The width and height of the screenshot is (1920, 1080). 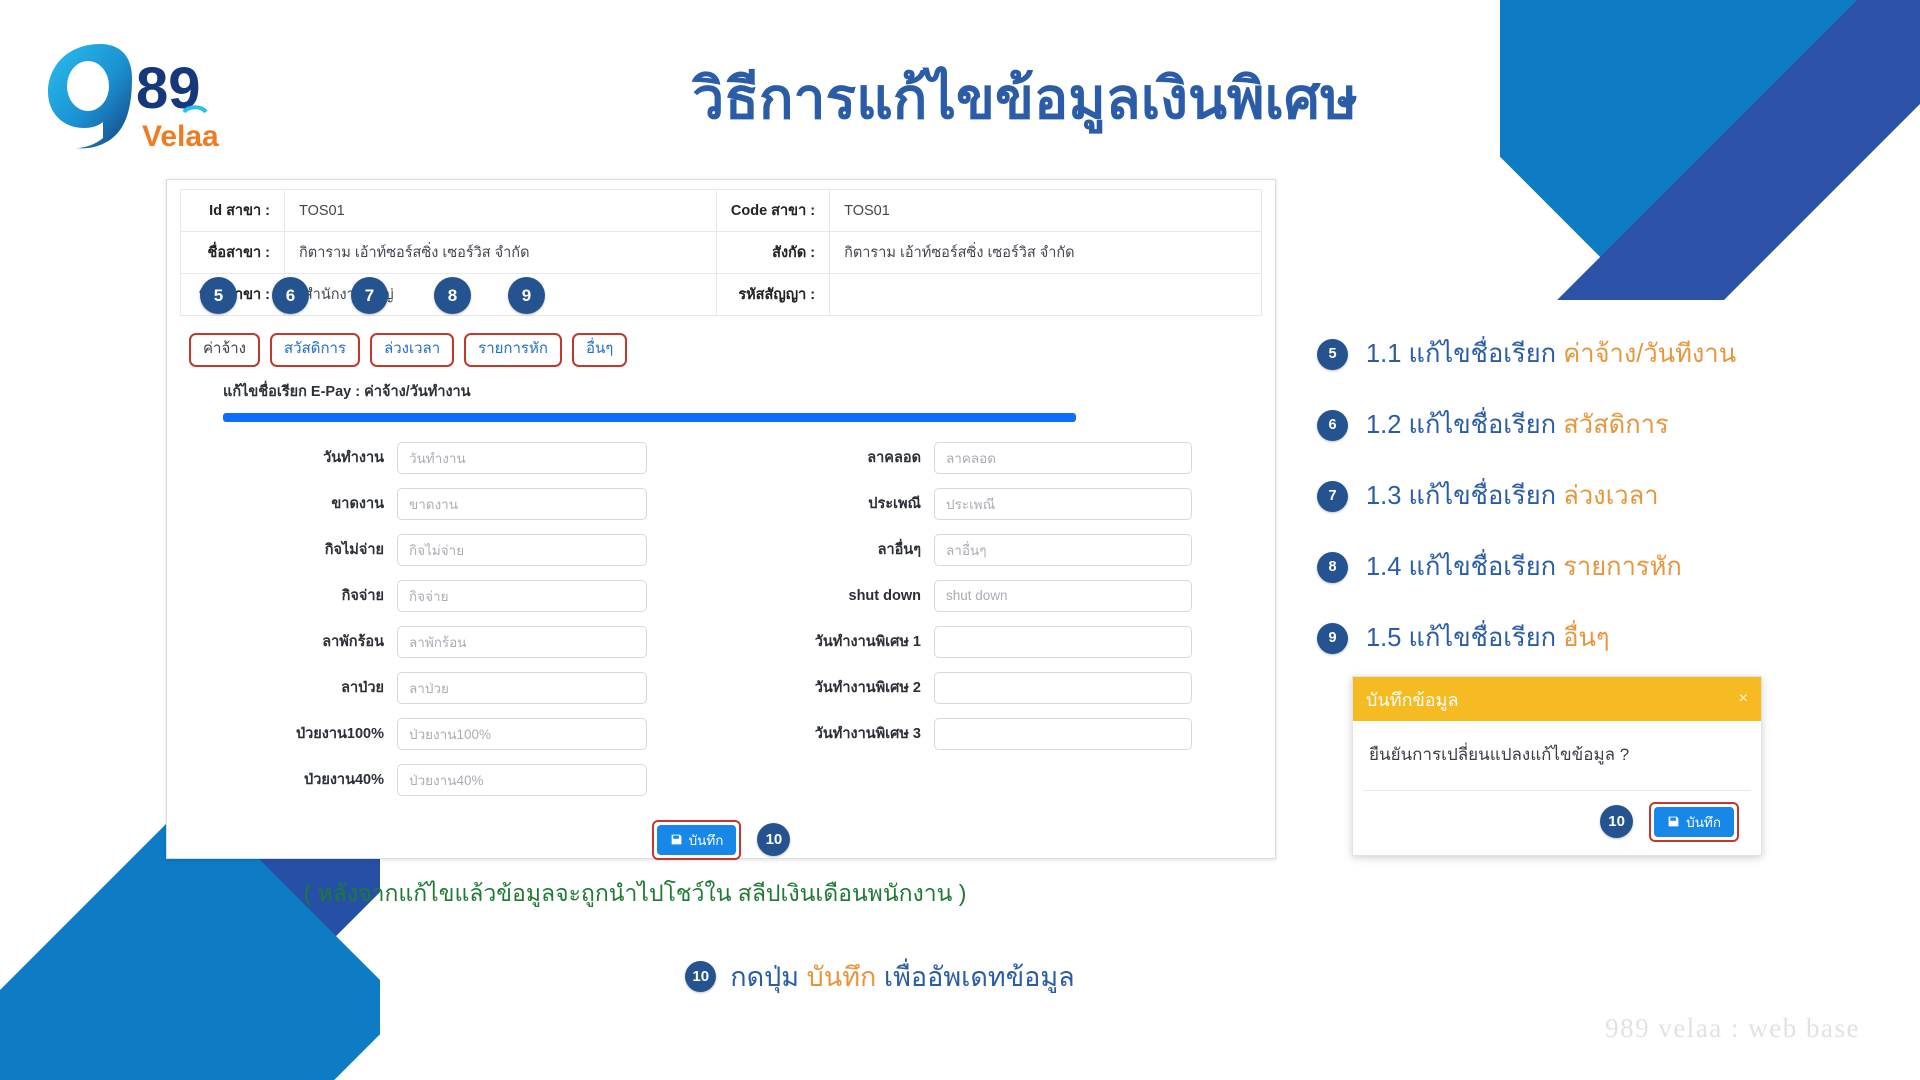 What do you see at coordinates (1063, 457) in the screenshot?
I see `maternity-input: ลาคลอด` at bounding box center [1063, 457].